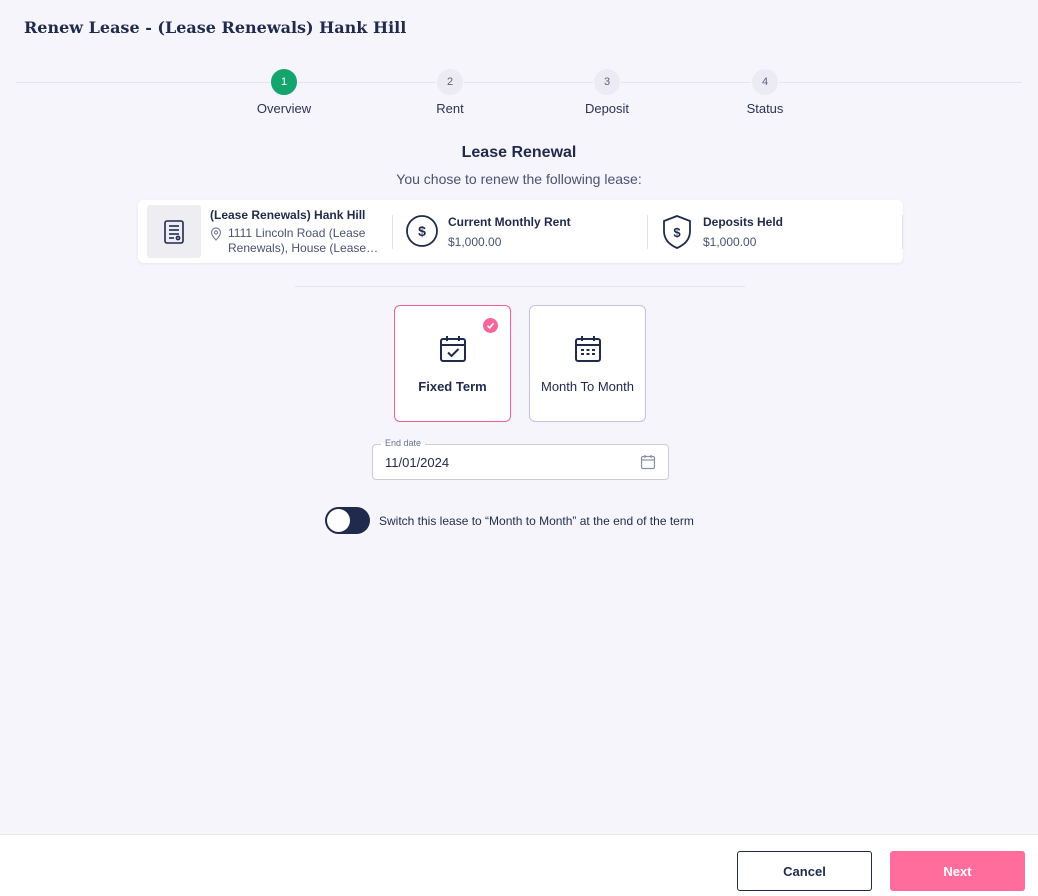 The width and height of the screenshot is (1038, 896). I want to click on switch-knob, so click(338, 520).